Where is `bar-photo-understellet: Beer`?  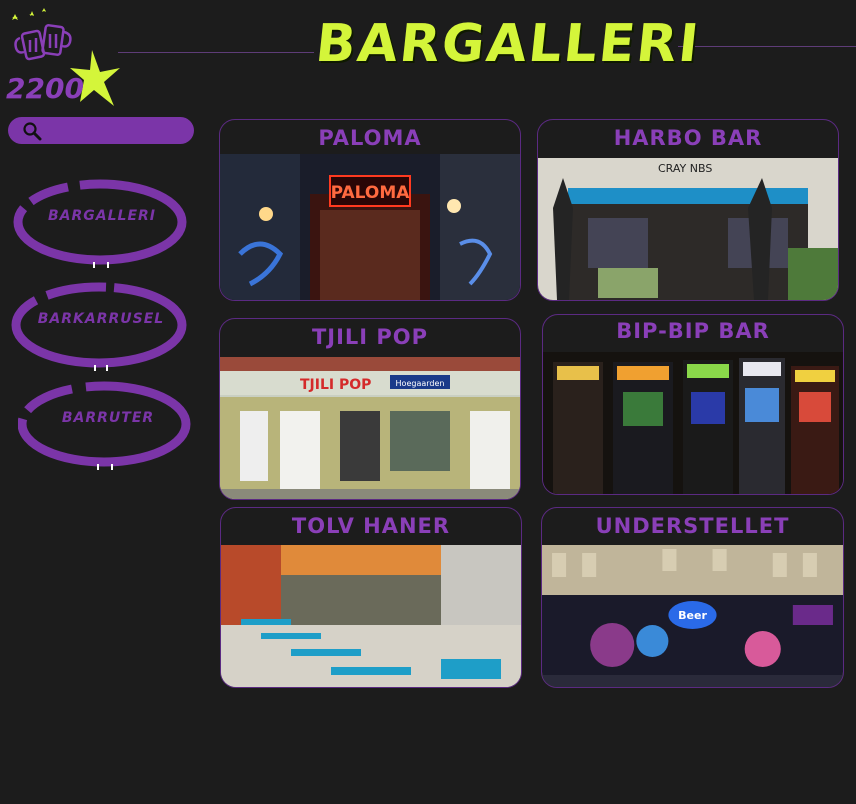 bar-photo-understellet: Beer is located at coordinates (692, 616).